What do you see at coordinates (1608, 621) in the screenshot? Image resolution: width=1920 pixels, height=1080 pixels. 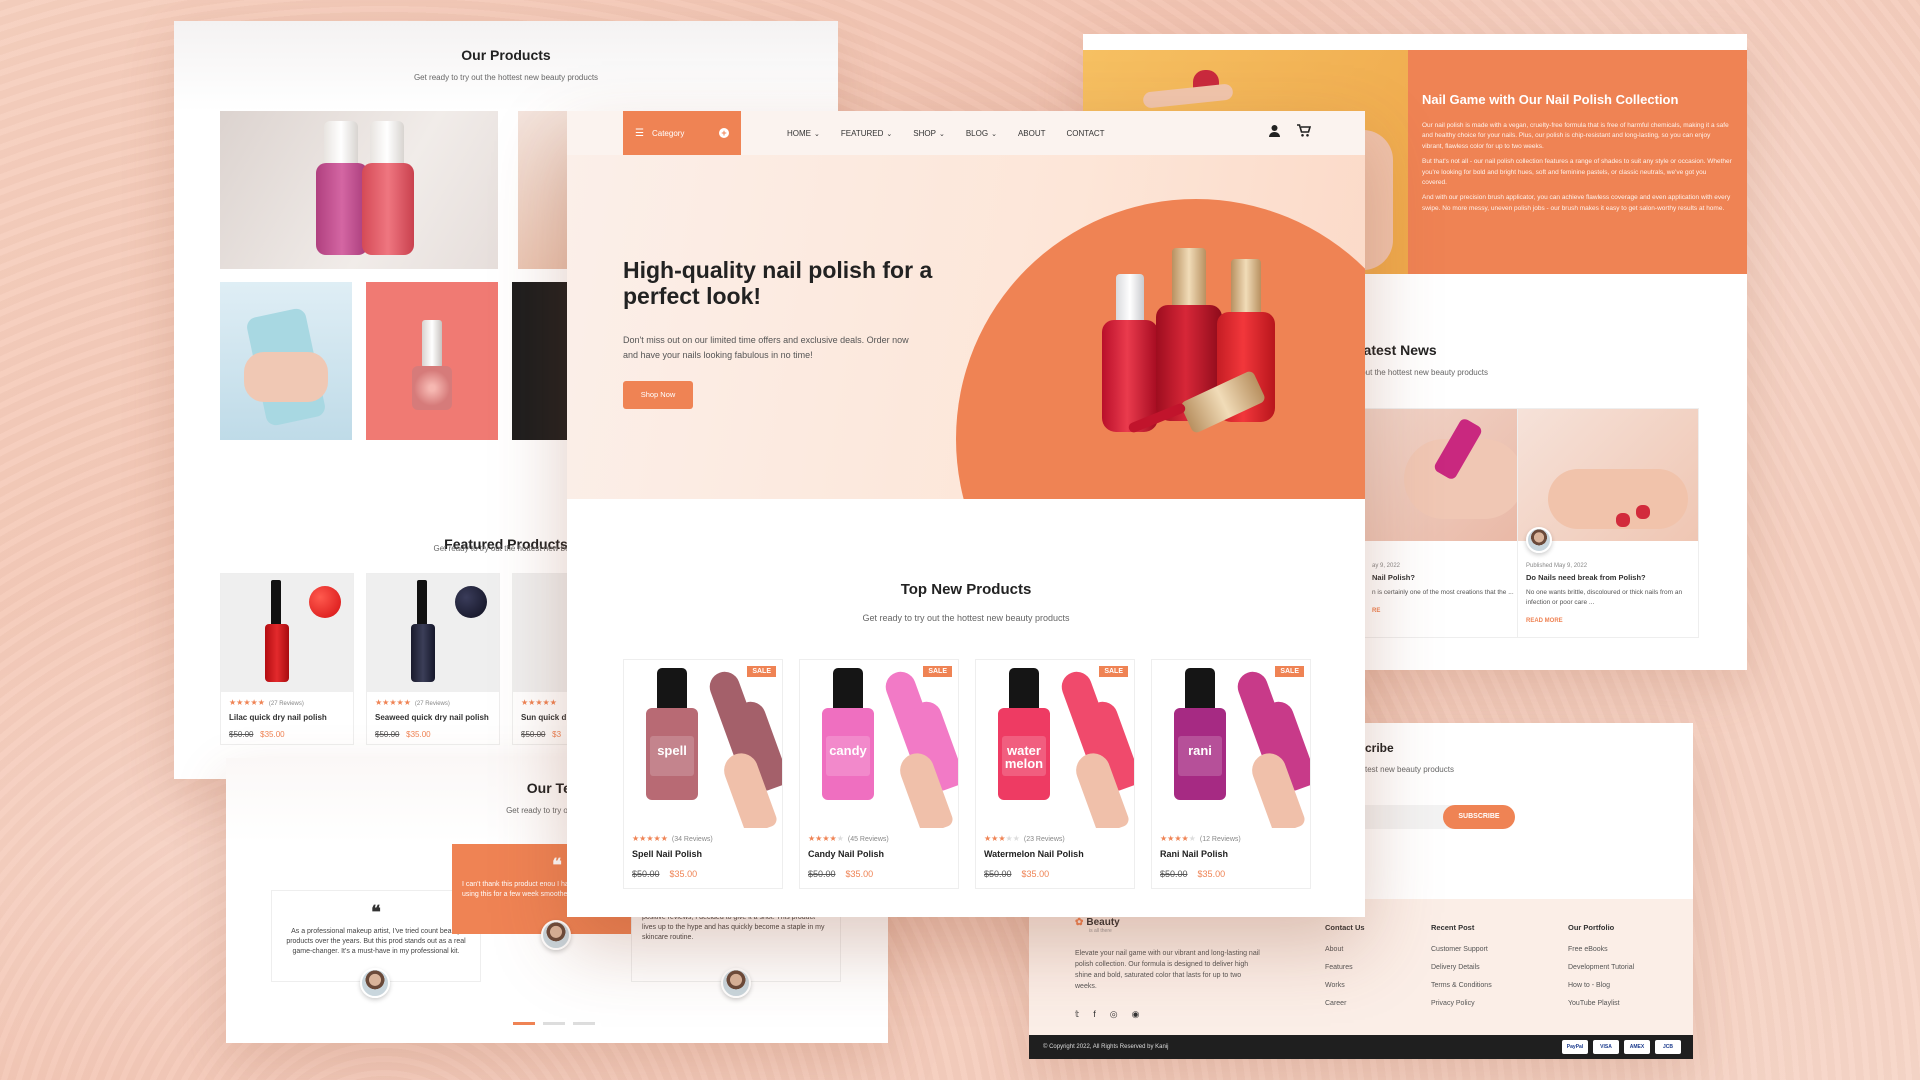 I see `read-more-link: READ MORE` at bounding box center [1608, 621].